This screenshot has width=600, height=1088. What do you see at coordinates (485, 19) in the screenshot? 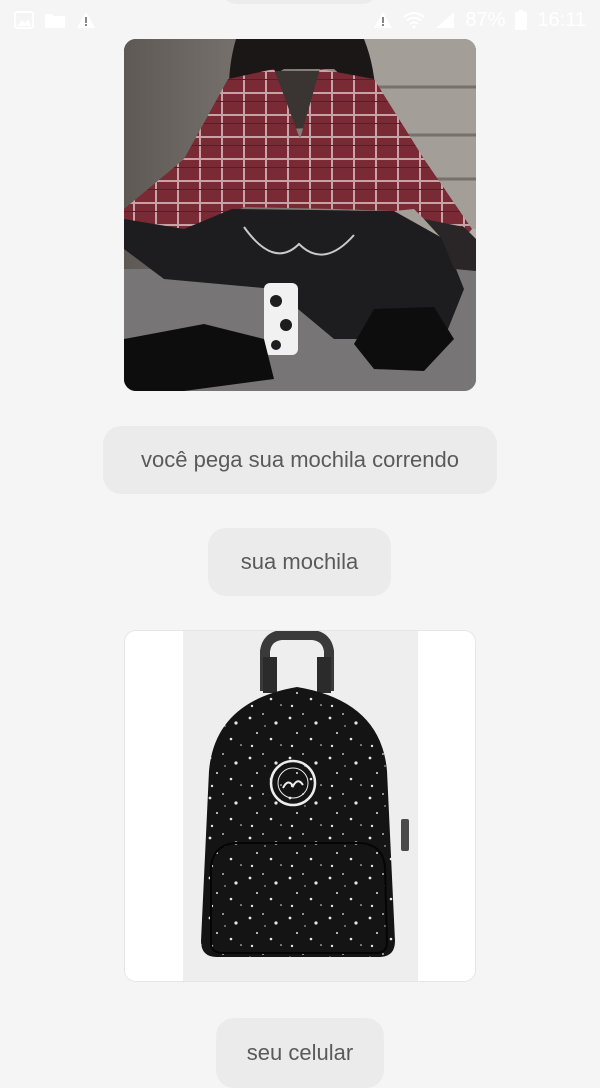
I see `battery-percent: 87%` at bounding box center [485, 19].